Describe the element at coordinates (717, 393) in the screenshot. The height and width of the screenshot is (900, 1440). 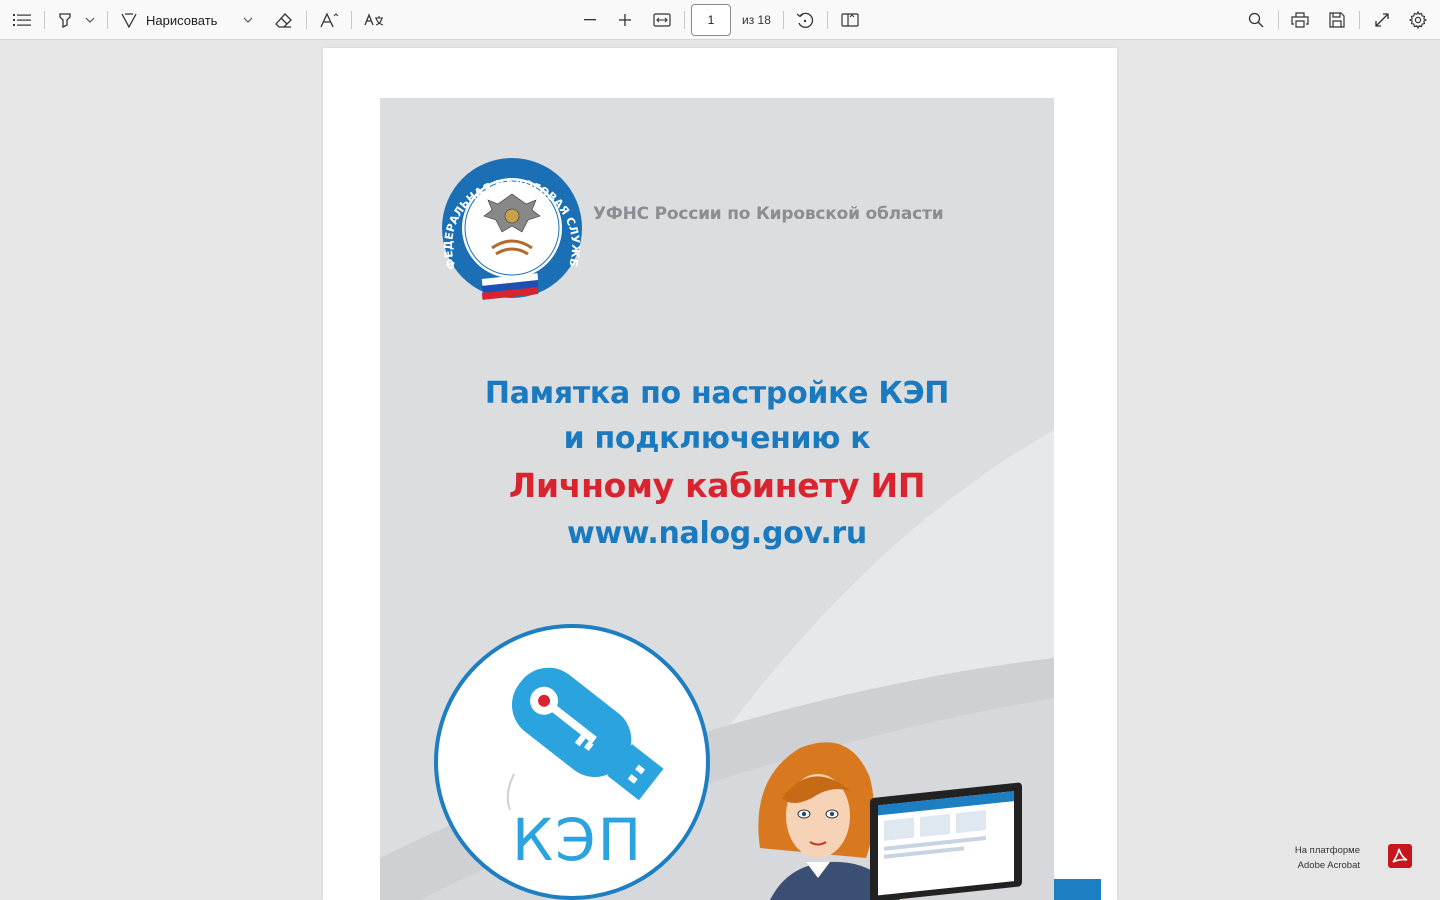
I see `title-line-1: Памятка по настройке КЭП` at that location.